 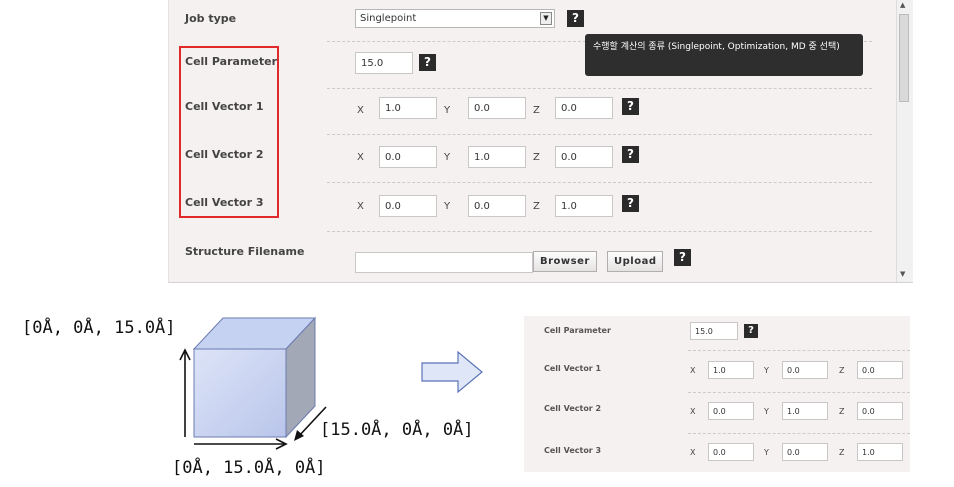 I want to click on mini-cell-parameter-input, so click(x=714, y=331).